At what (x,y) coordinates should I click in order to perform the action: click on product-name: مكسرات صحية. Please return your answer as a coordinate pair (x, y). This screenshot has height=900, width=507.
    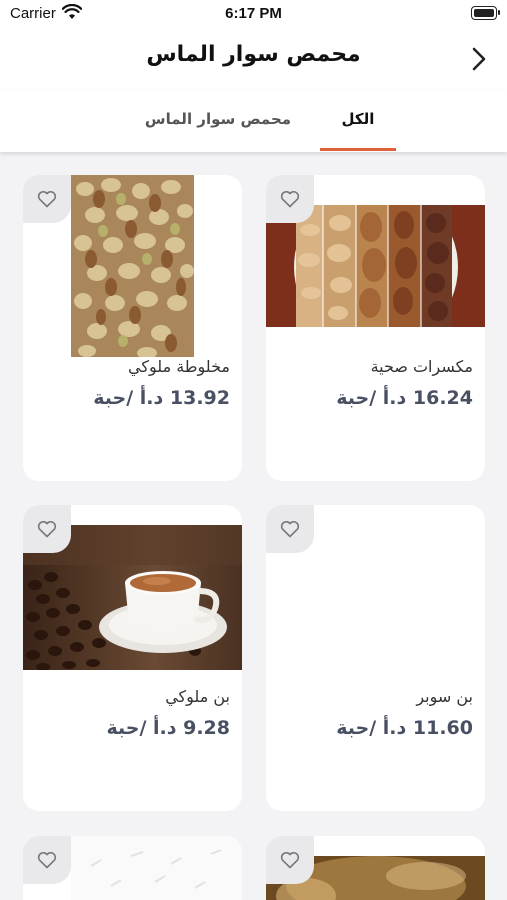
    Looking at the image, I should click on (421, 366).